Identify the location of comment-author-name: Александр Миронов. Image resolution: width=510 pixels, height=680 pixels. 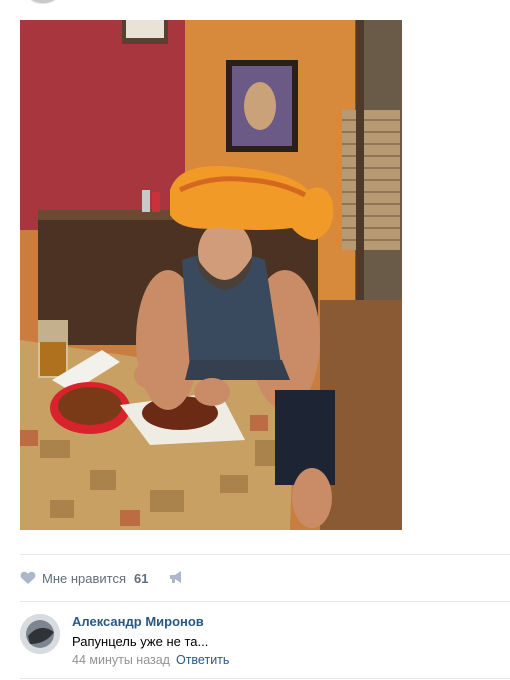
(138, 621).